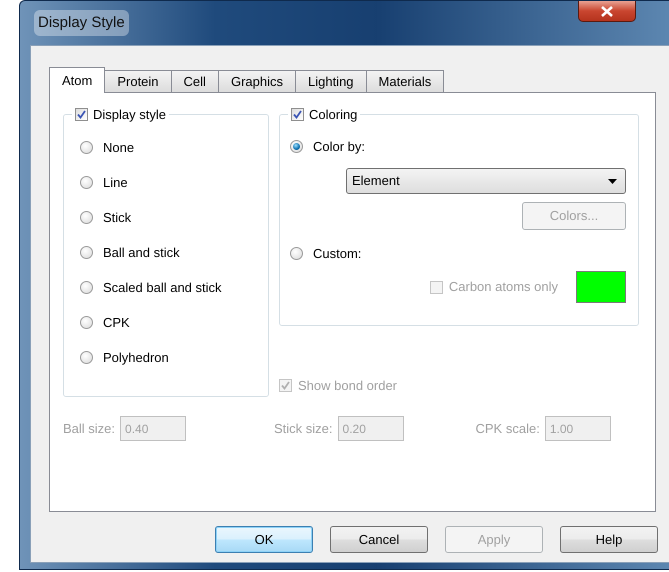 The height and width of the screenshot is (572, 669). I want to click on option-label: Custom:, so click(337, 253).